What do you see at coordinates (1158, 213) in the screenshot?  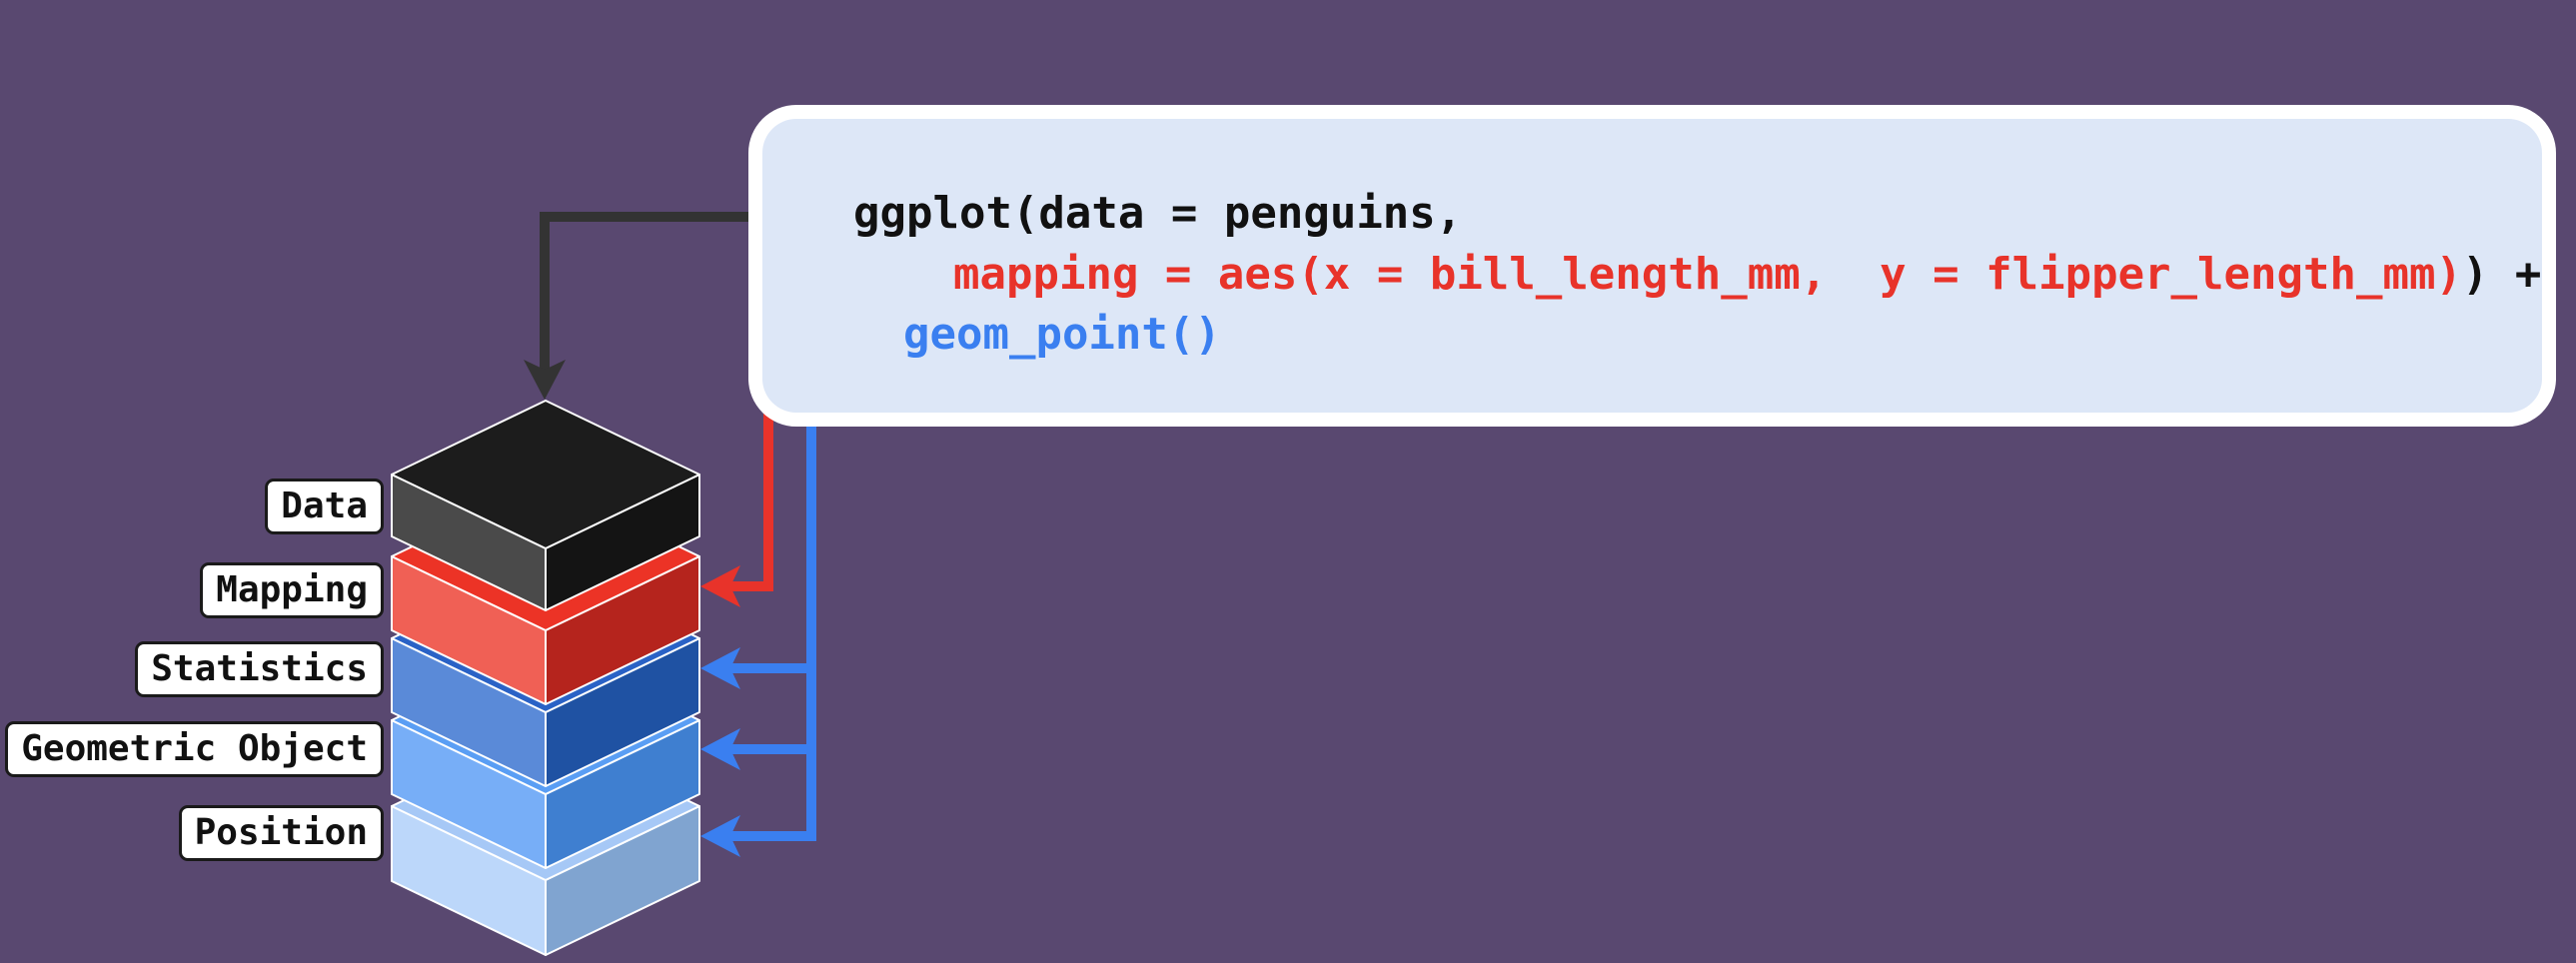 I see `code-line-ggplot: ggplot(data = penguins,` at bounding box center [1158, 213].